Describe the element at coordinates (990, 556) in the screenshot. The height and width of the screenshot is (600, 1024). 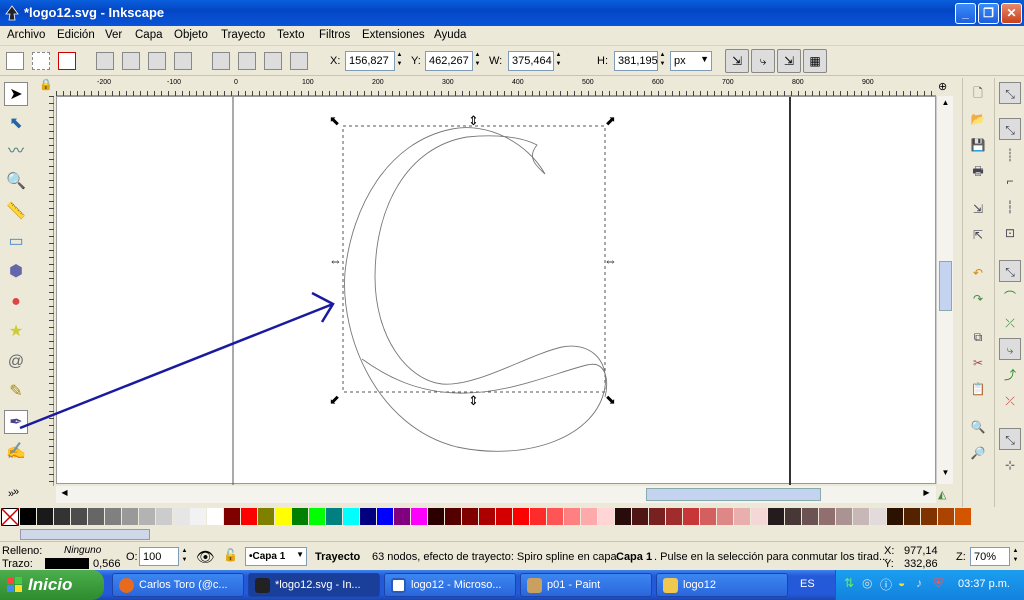
I see `zoom-field: 70%` at that location.